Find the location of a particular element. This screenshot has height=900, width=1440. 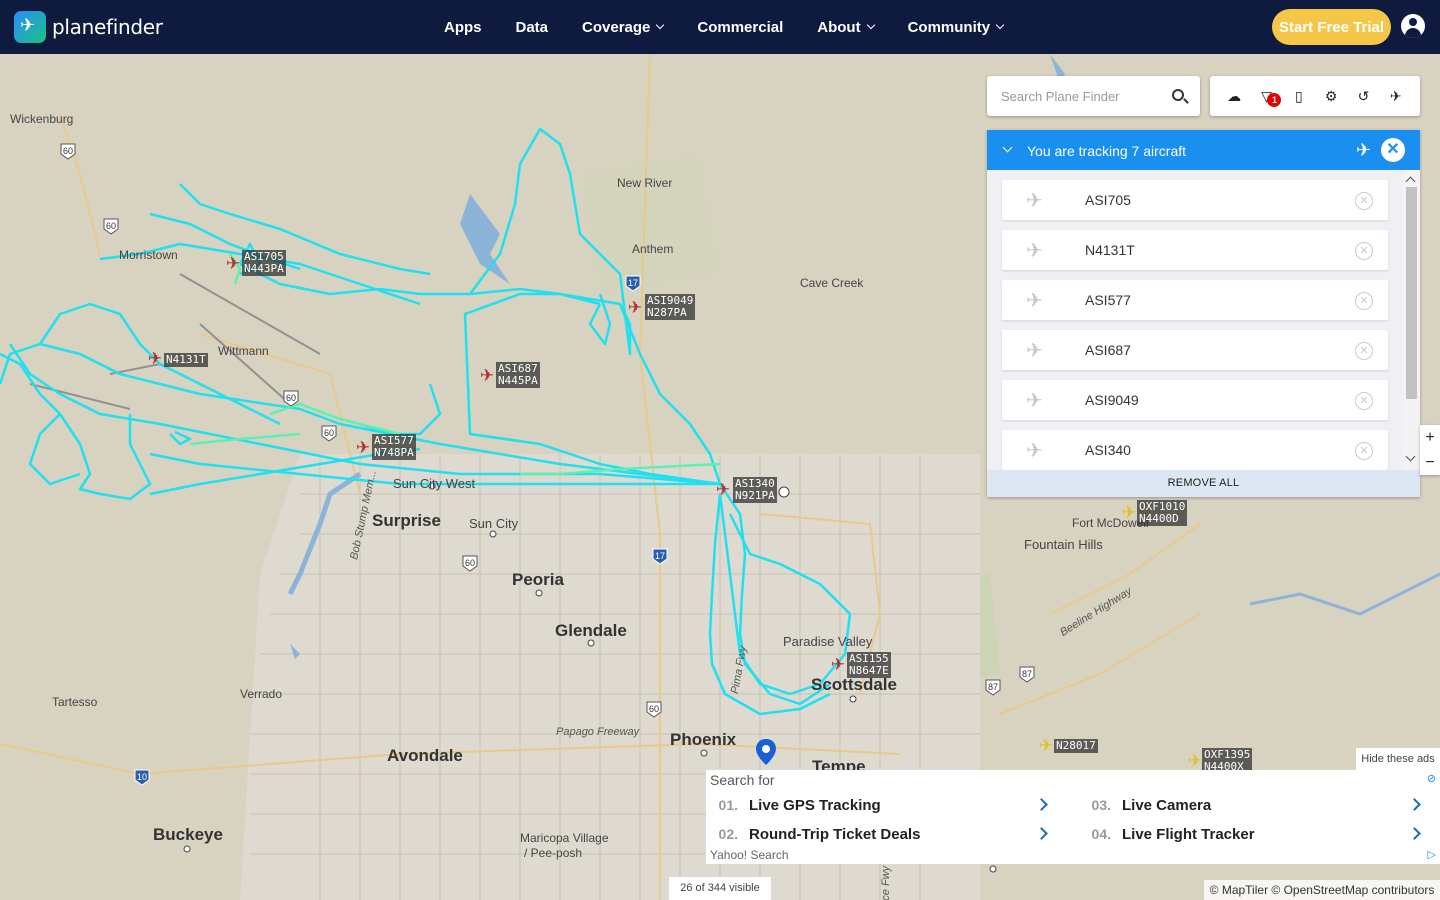

aircraft-label-oxf1010: OXF1010 N4400D is located at coordinates (1162, 513).